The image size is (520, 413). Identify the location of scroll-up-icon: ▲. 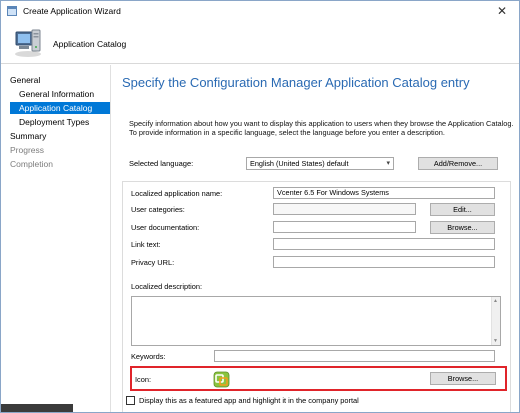
(495, 301).